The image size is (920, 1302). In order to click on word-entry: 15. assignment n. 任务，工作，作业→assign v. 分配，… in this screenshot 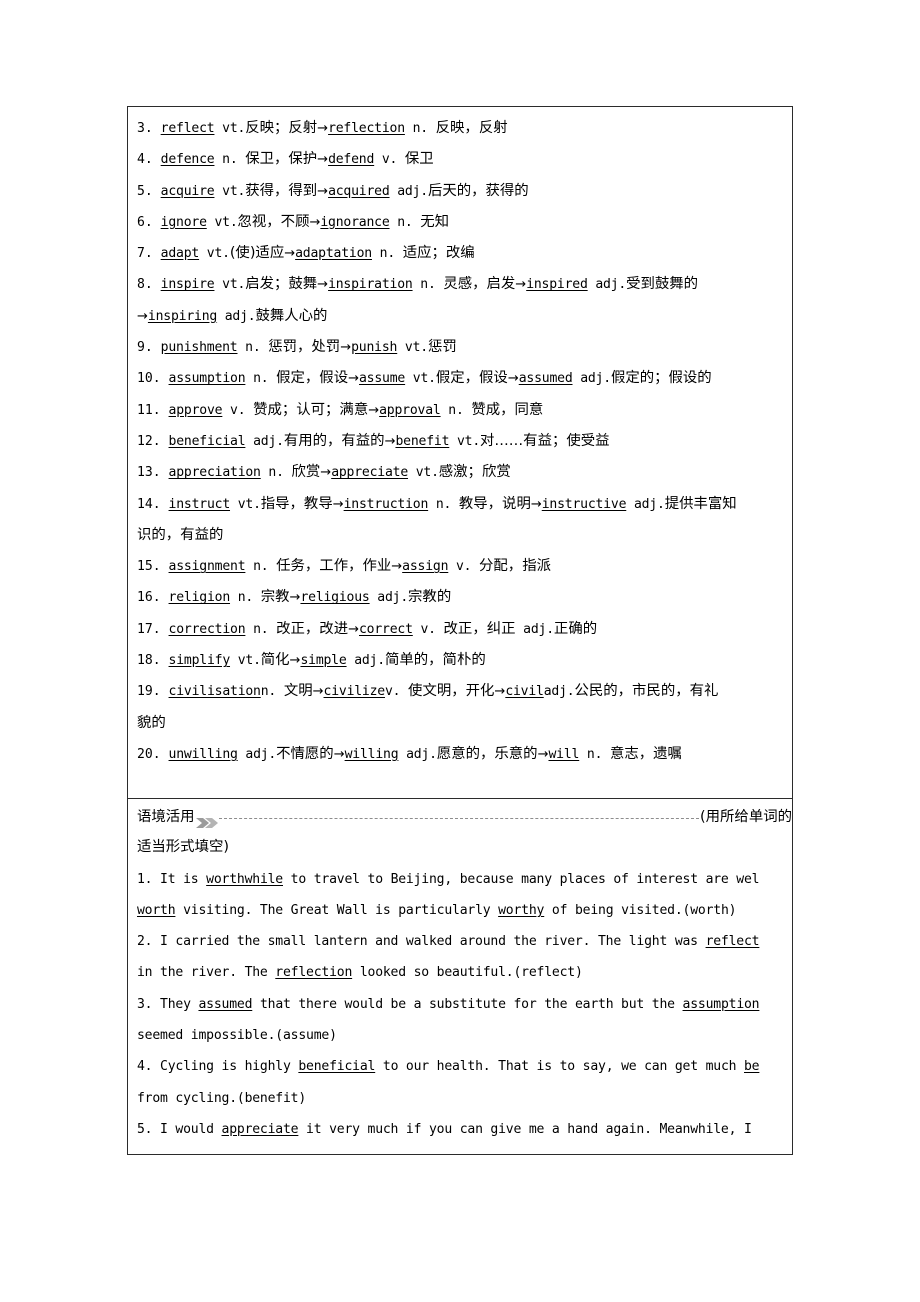, I will do `click(460, 566)`.